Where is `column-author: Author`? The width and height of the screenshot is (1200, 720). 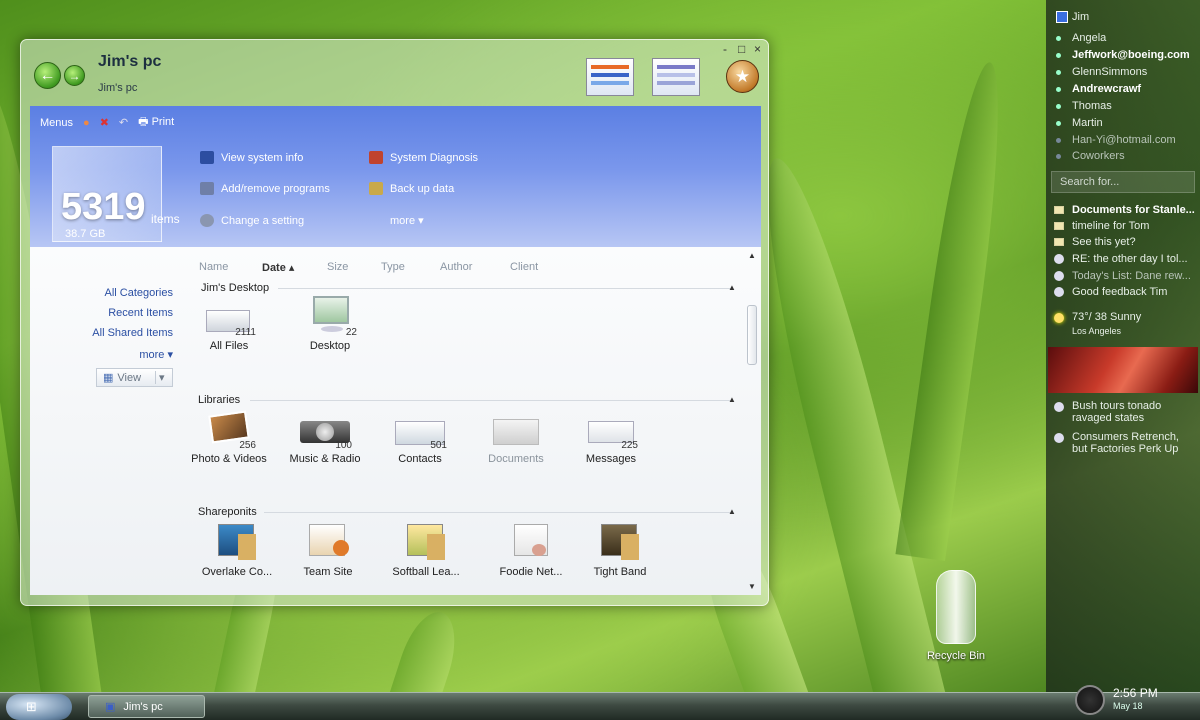 column-author: Author is located at coordinates (456, 267).